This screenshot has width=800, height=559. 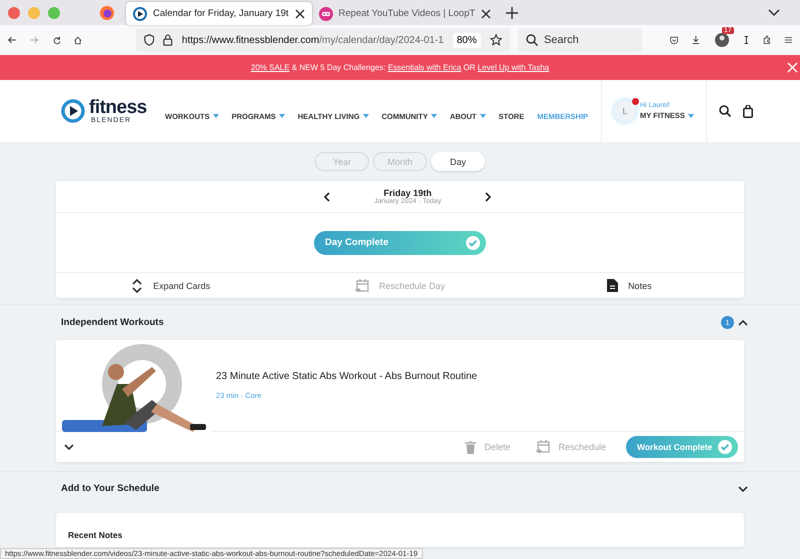 I want to click on puzzle-icon, so click(x=766, y=40).